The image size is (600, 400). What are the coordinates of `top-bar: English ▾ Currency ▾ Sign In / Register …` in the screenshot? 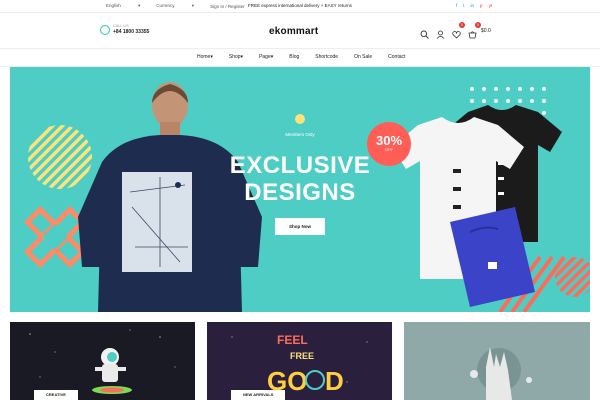 It's located at (300, 6).